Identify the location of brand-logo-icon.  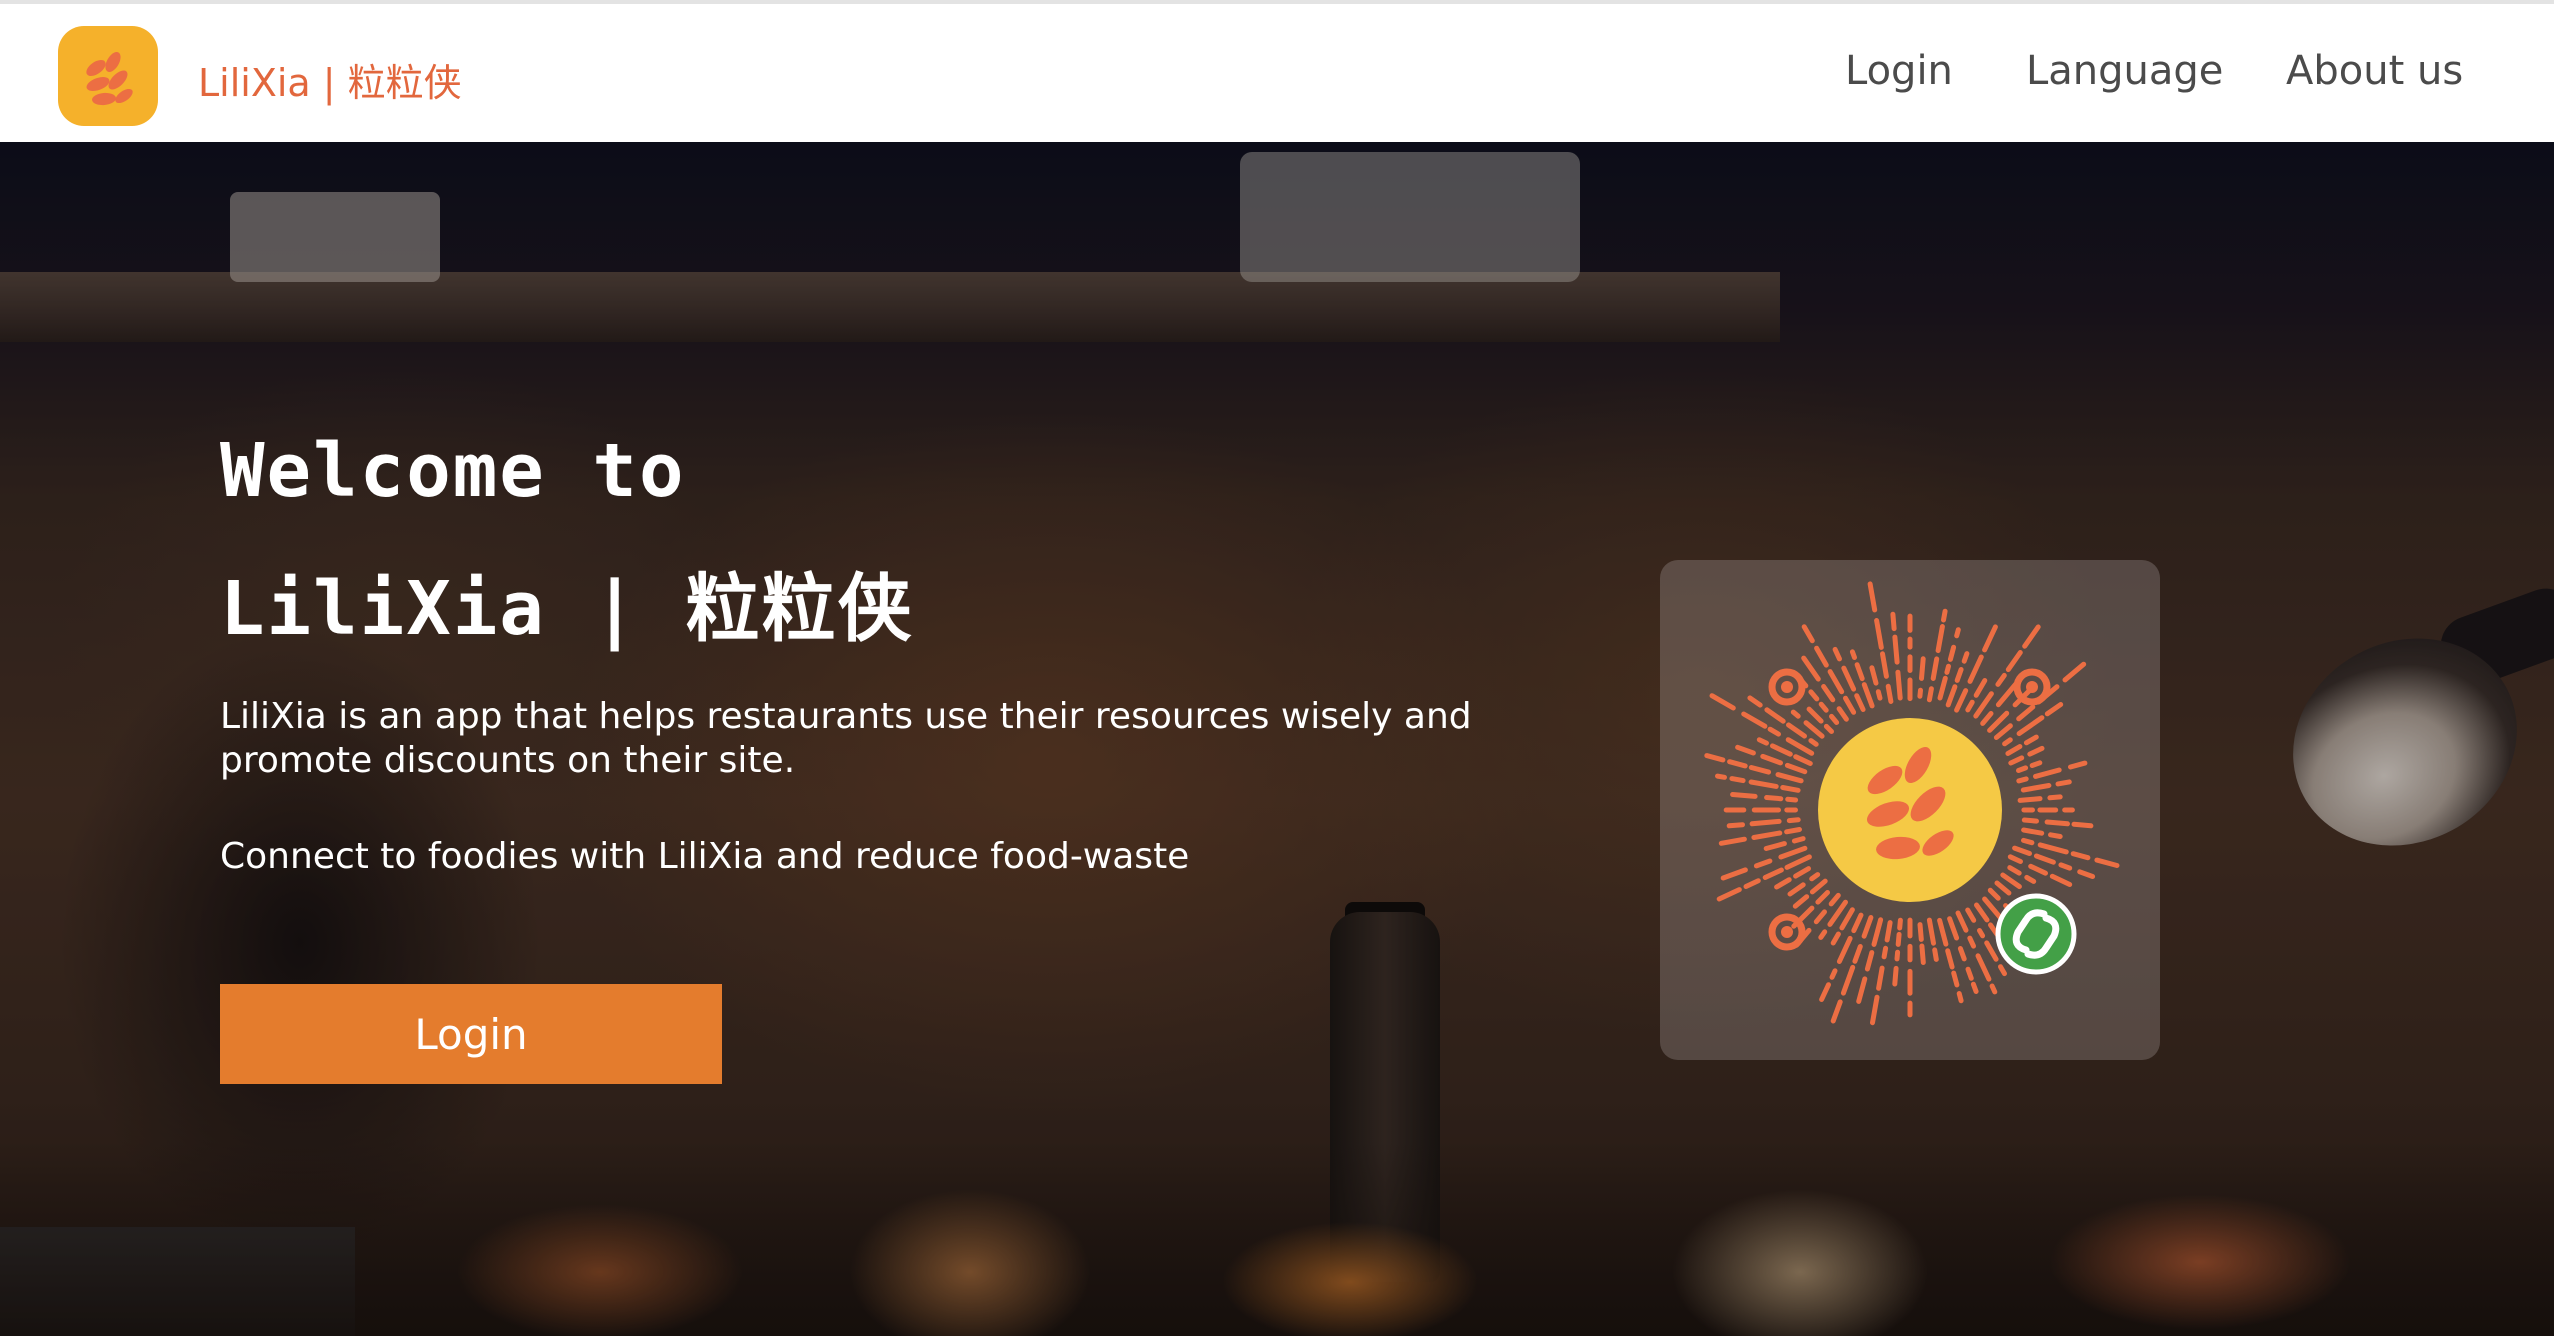
(108, 76).